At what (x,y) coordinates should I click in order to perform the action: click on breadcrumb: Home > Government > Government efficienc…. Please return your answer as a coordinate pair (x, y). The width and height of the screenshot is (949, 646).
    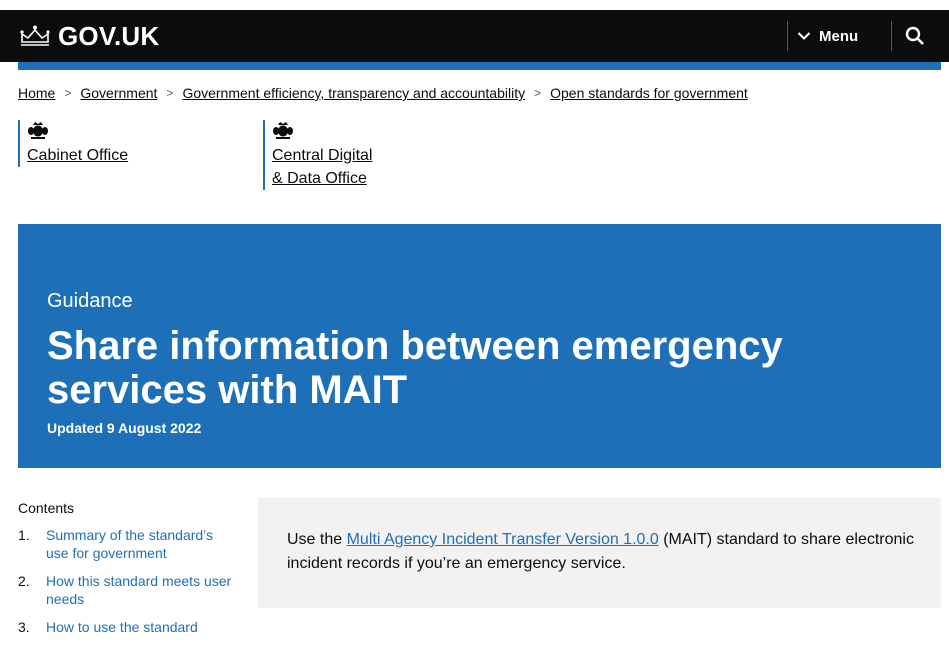
    Looking at the image, I should click on (383, 93).